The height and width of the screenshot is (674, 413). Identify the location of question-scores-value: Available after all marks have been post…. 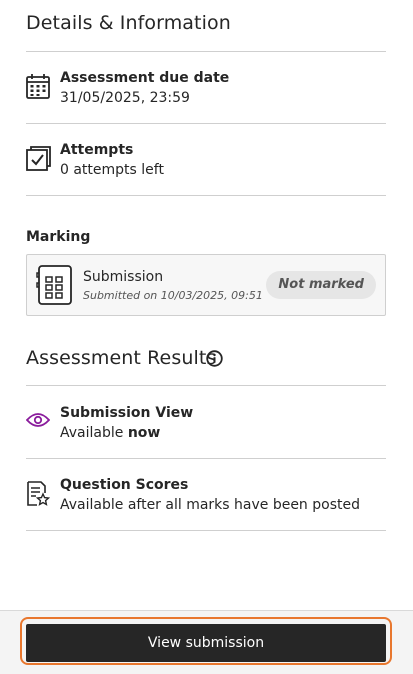
(210, 505).